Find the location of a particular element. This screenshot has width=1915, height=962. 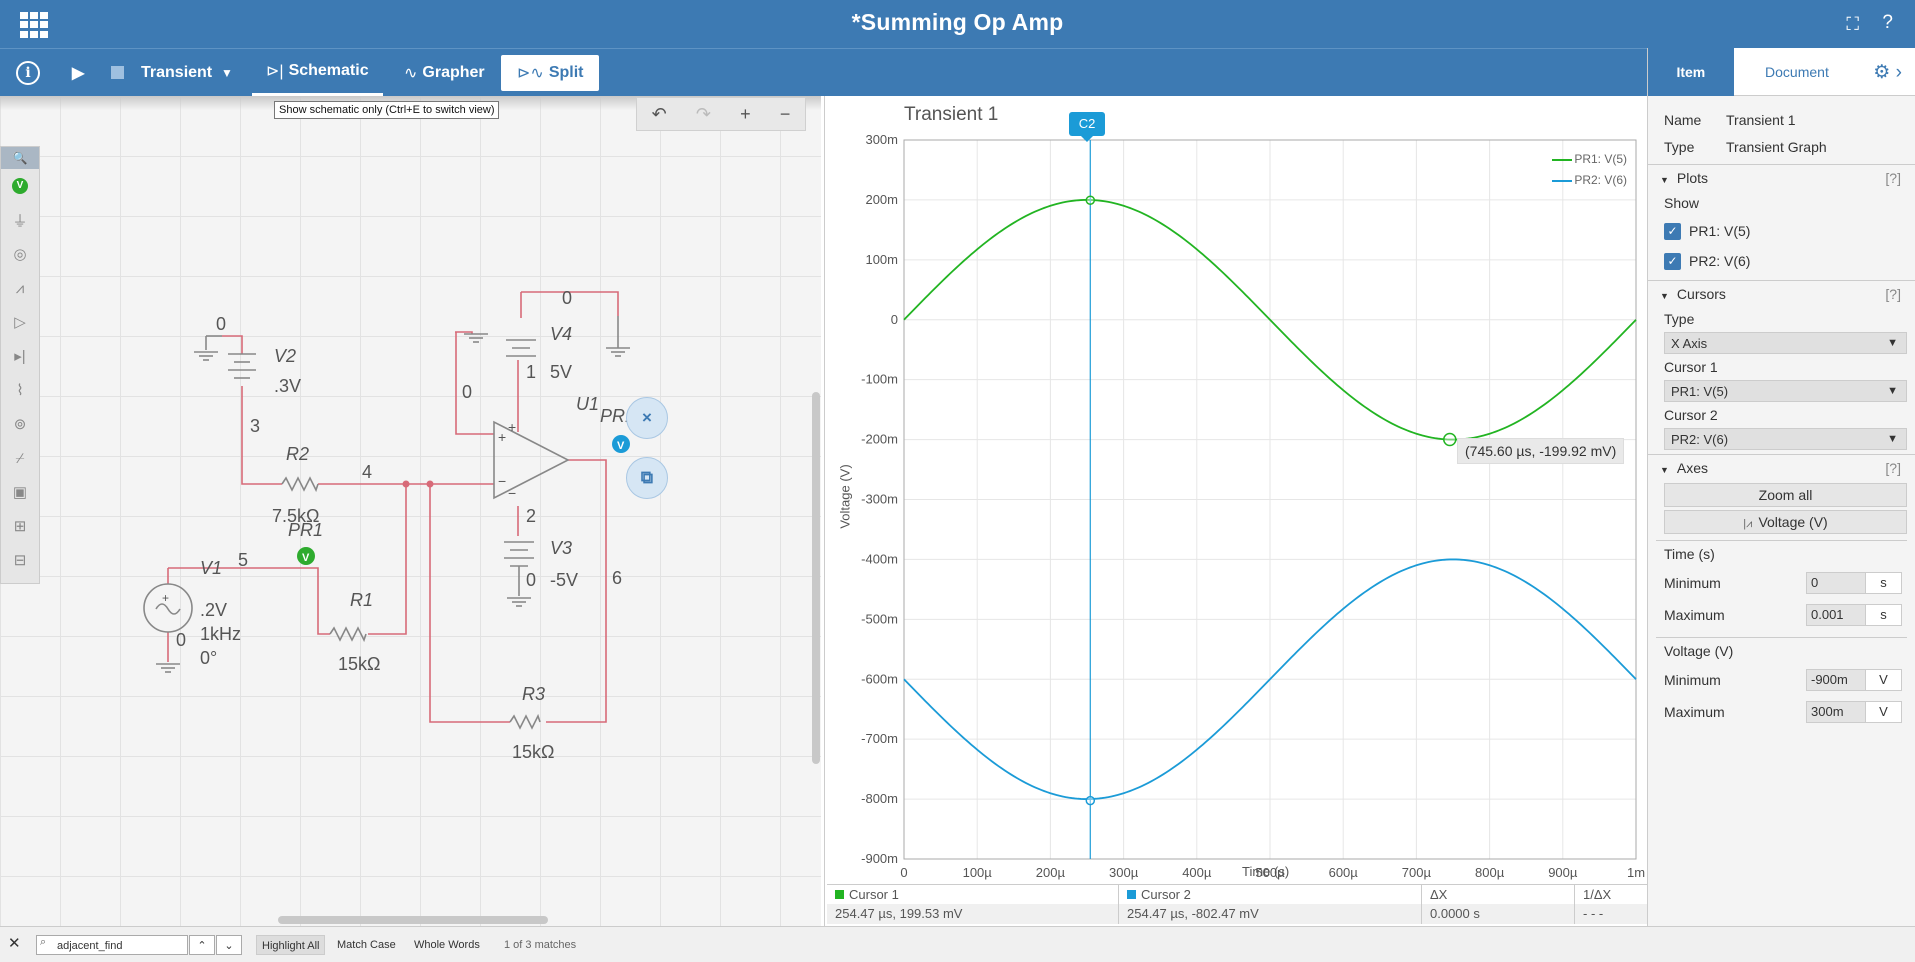

tab-schematic: ⊳| Schematic is located at coordinates (317, 72).